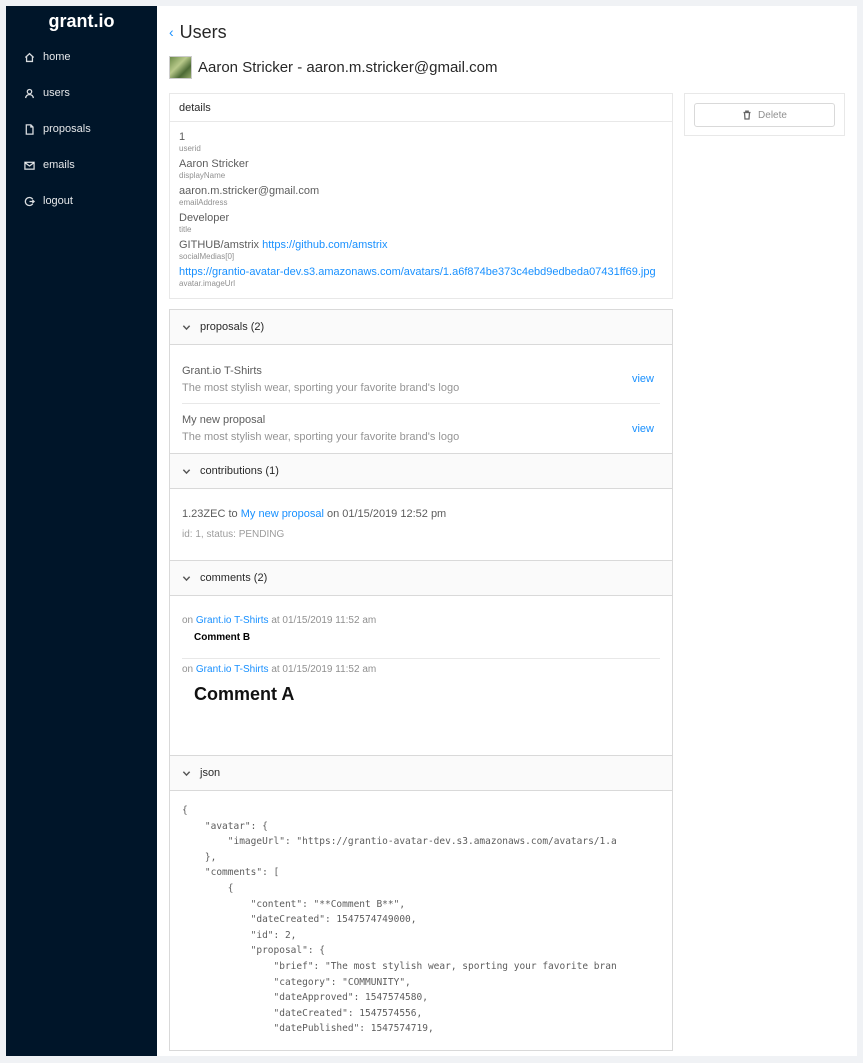 Image resolution: width=863 pixels, height=1063 pixels. I want to click on field-value: aaron.m.stricker@gmail.com, so click(249, 191).